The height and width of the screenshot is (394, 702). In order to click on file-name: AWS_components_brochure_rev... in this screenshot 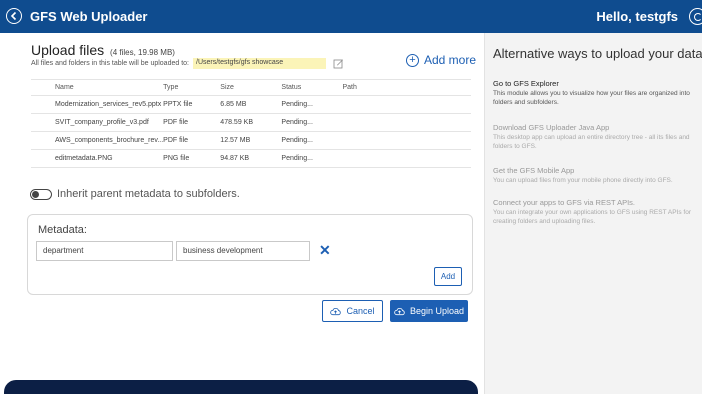, I will do `click(97, 140)`.